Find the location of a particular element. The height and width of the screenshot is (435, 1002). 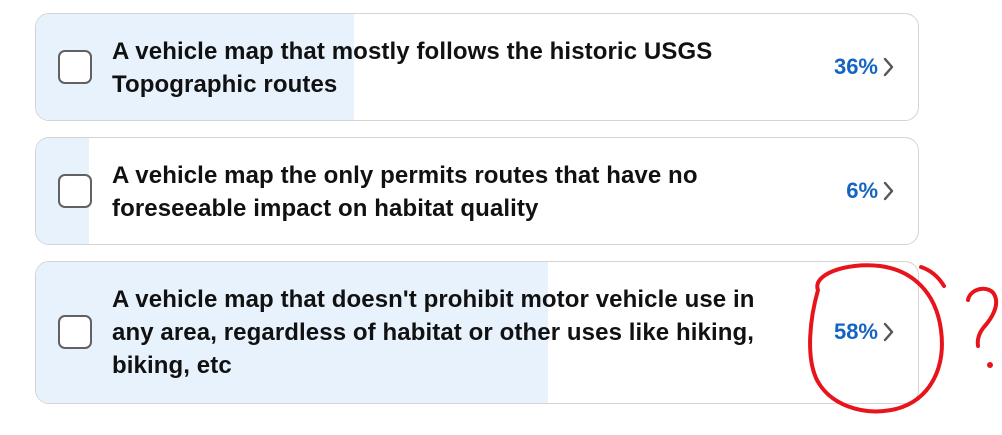

option-label-line: Topographic routes is located at coordinates (225, 84).